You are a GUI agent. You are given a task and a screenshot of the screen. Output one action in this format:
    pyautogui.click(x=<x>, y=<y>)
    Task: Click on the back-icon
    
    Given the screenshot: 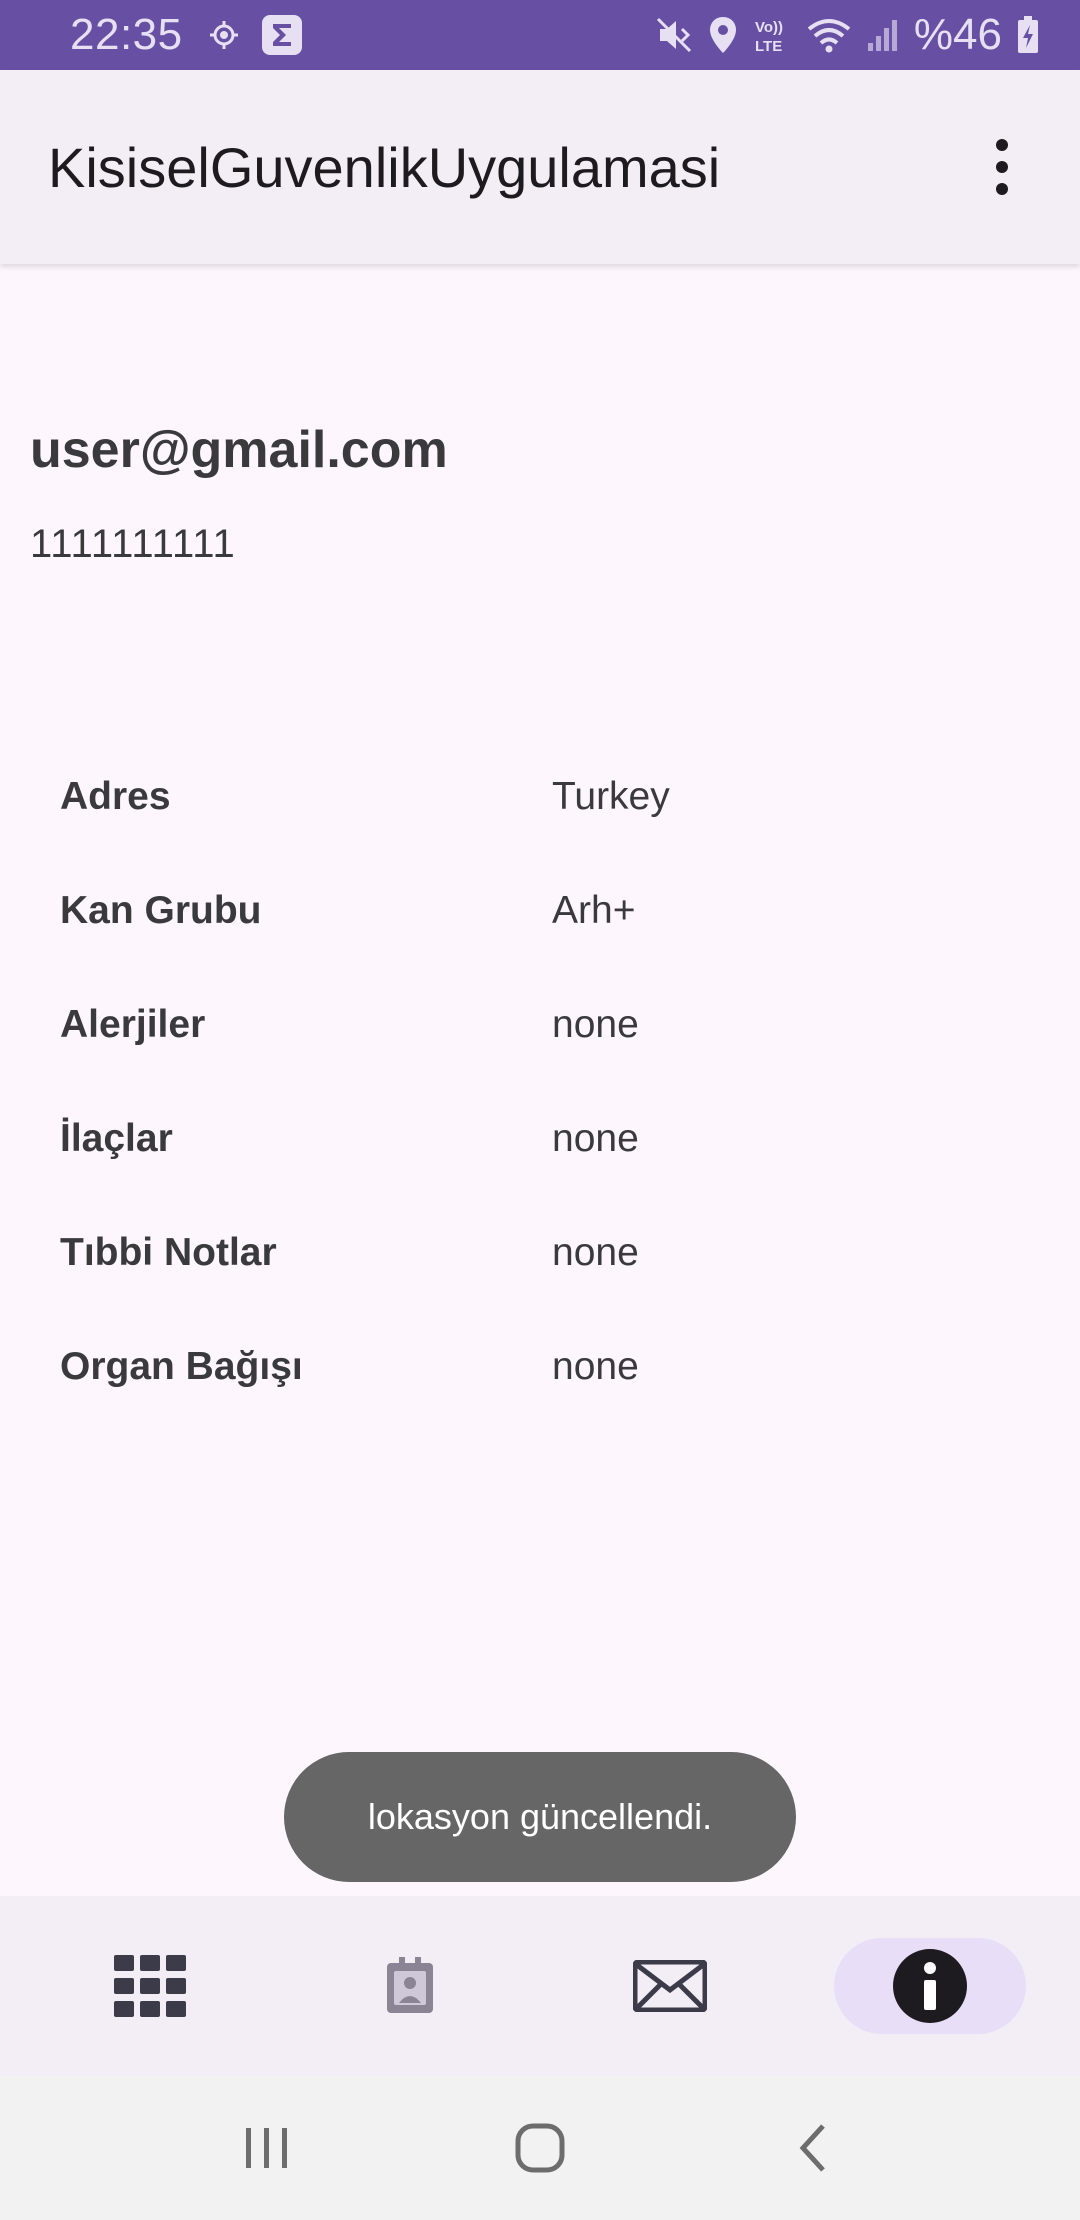 What is the action you would take?
    pyautogui.click(x=812, y=2148)
    